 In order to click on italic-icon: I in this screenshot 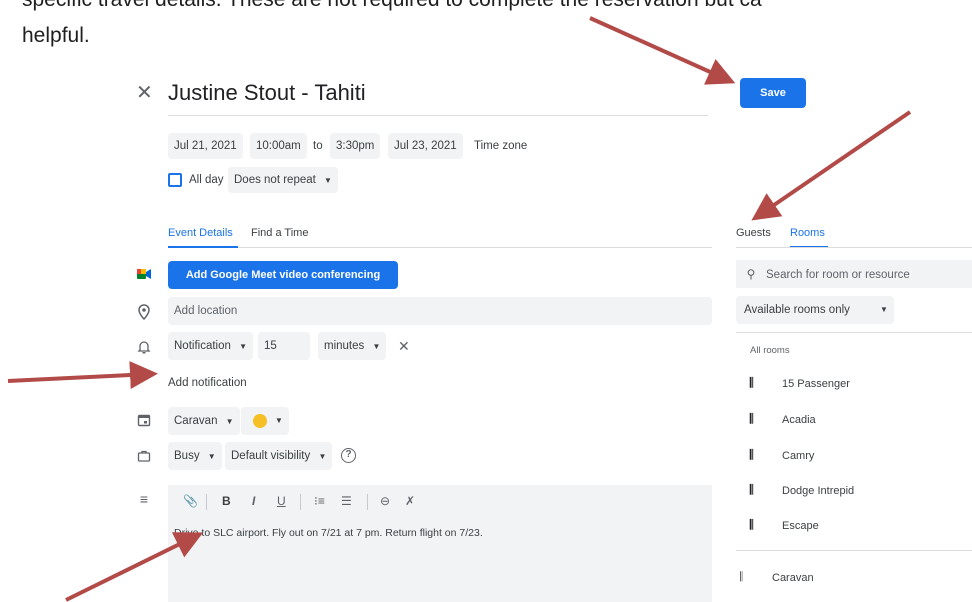, I will do `click(253, 501)`.